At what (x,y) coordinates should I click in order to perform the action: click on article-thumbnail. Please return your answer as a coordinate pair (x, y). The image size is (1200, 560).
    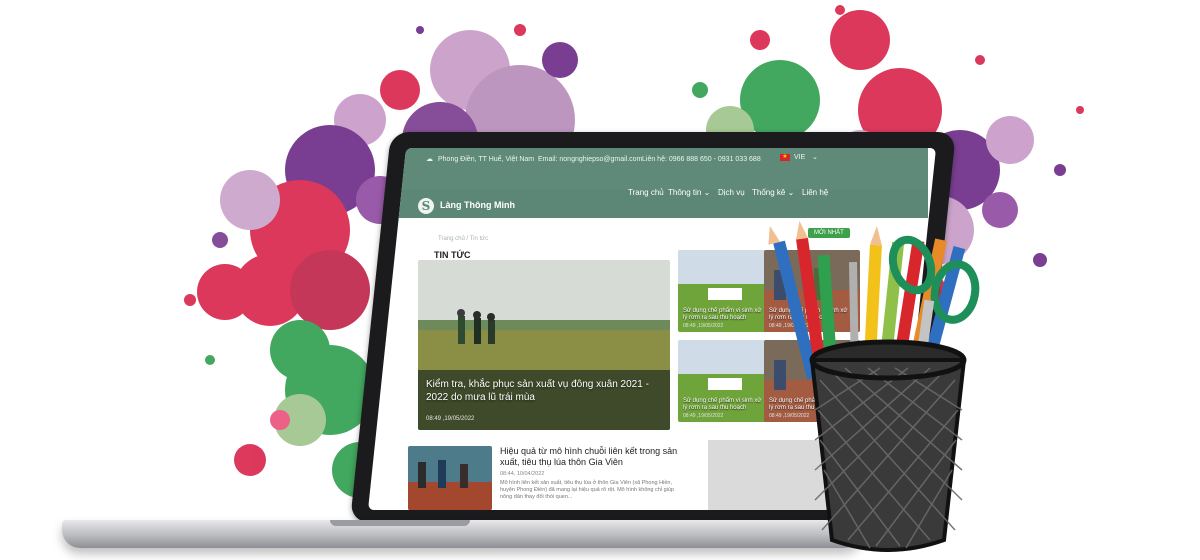
    Looking at the image, I should click on (450, 478).